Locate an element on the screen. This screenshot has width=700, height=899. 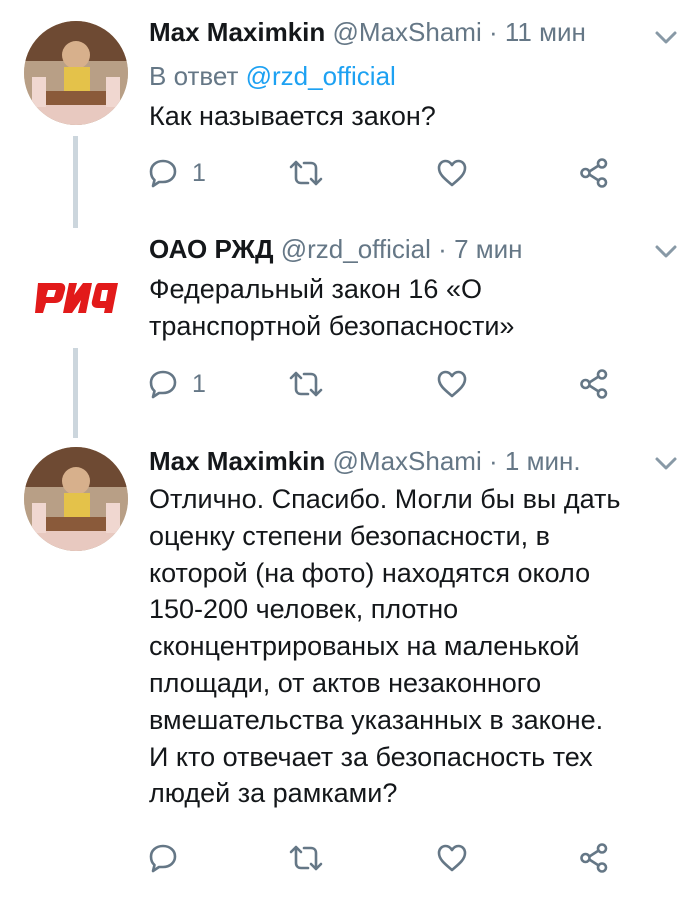
avatar-rzd is located at coordinates (76, 285).